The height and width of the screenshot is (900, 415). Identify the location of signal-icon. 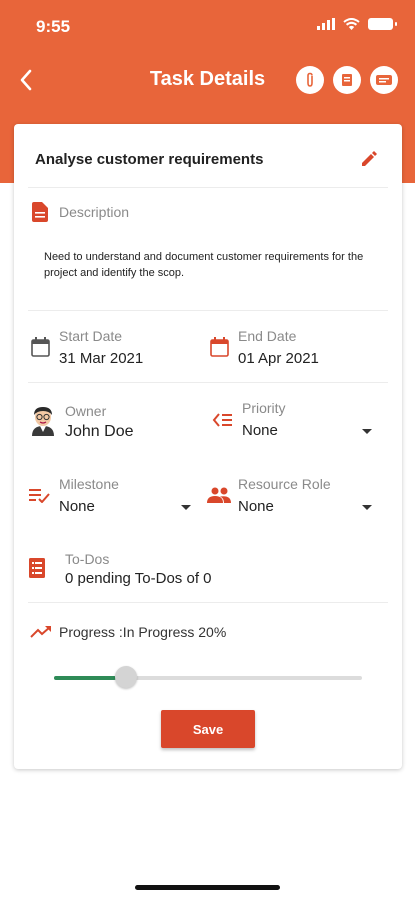
(326, 24).